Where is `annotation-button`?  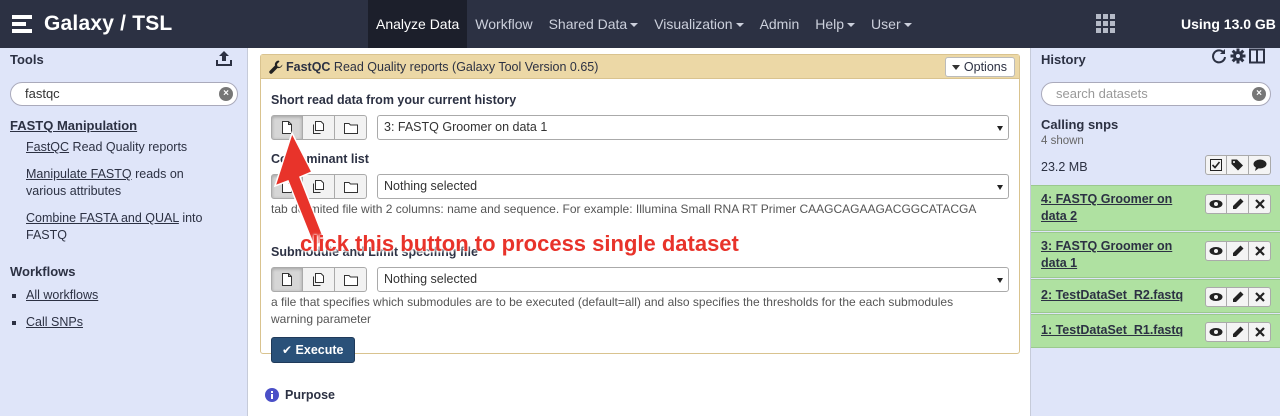 annotation-button is located at coordinates (1260, 165).